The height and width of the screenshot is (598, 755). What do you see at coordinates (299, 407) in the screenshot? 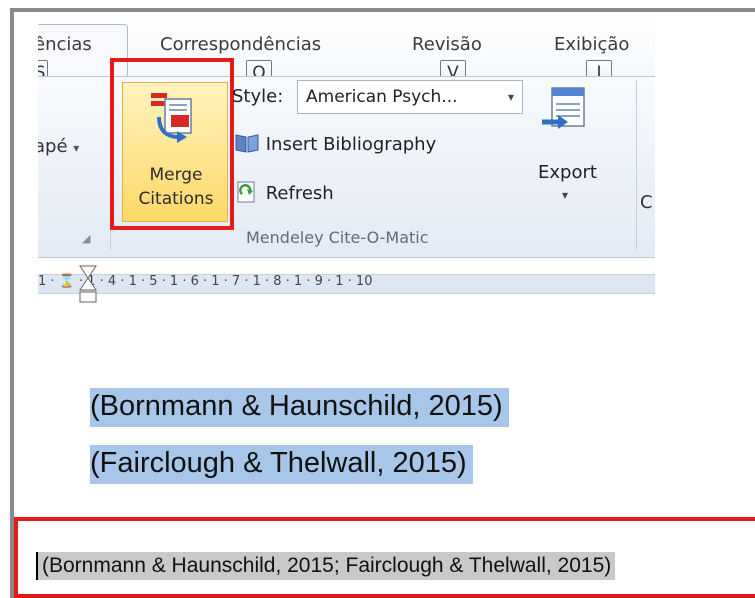
I see `citation-line-1: (Bornmann & Haunschild, 2015)` at bounding box center [299, 407].